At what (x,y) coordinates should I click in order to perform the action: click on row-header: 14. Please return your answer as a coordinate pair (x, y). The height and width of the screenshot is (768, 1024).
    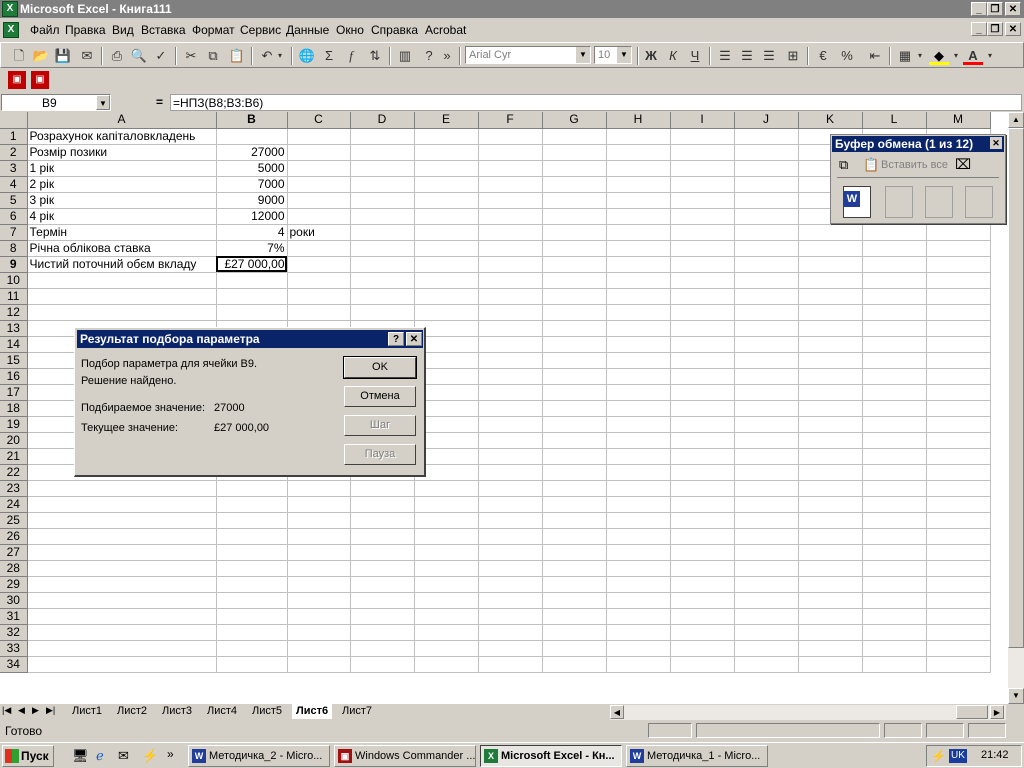
    Looking at the image, I should click on (14, 344).